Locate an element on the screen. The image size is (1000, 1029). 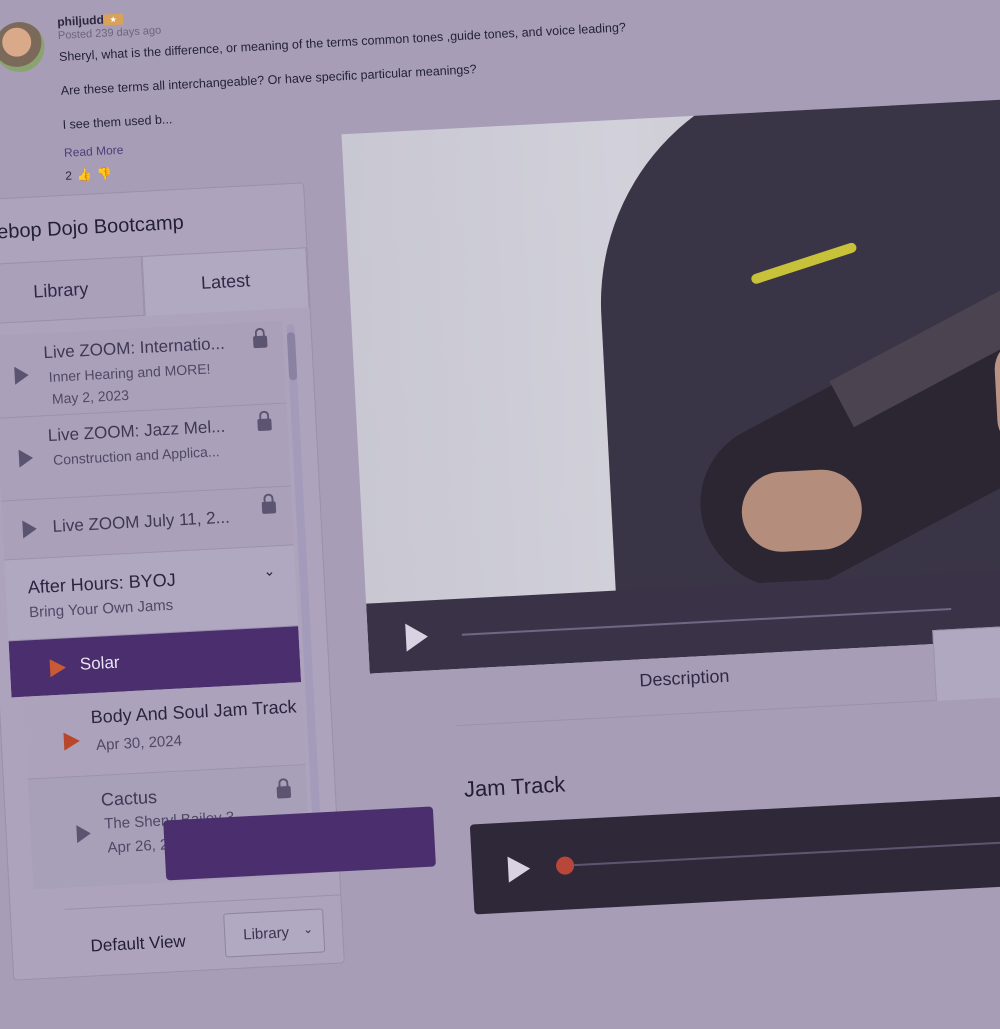
item-date: May 2, 2023 is located at coordinates (90, 396).